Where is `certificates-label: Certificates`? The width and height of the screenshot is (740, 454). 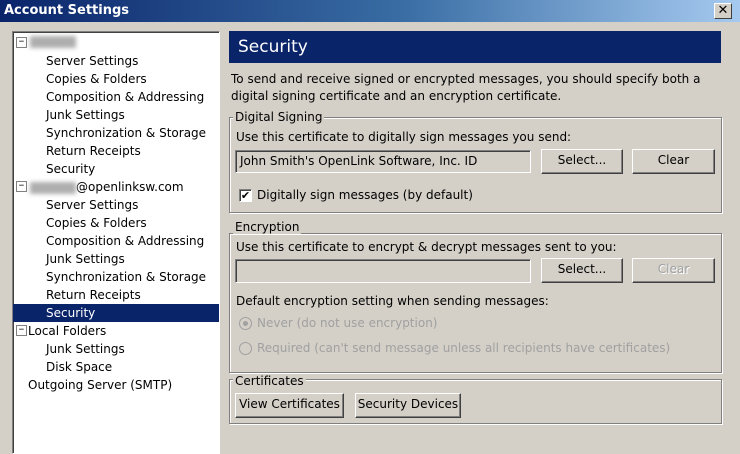 certificates-label: Certificates is located at coordinates (269, 381).